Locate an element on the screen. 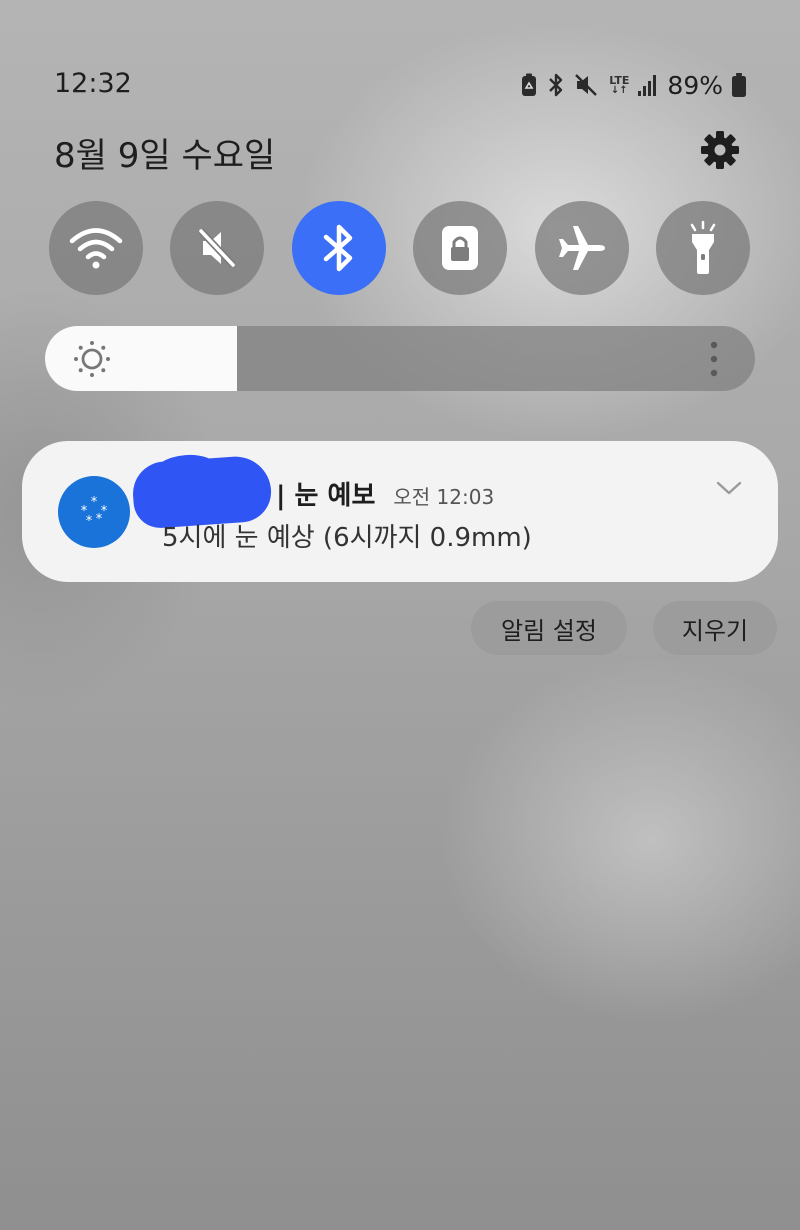  sun-icon is located at coordinates (92, 359).